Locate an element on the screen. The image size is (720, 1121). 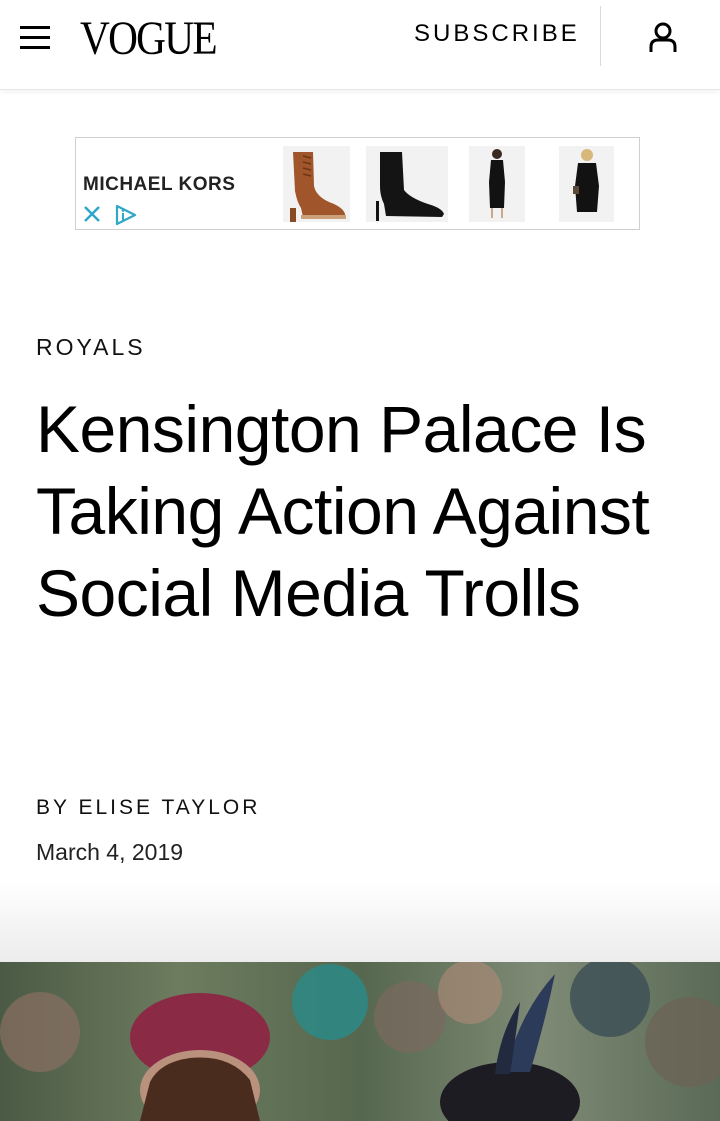
author-link: ELISE TAYLOR is located at coordinates (169, 807).